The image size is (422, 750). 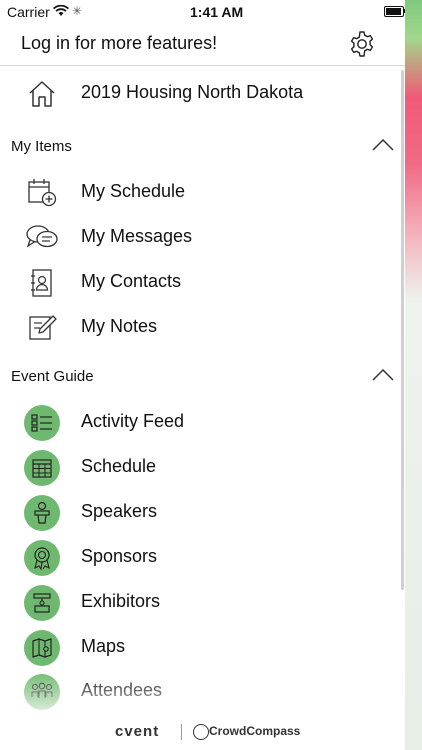 I want to click on menu-item-attendees: Attendees, so click(x=200, y=692).